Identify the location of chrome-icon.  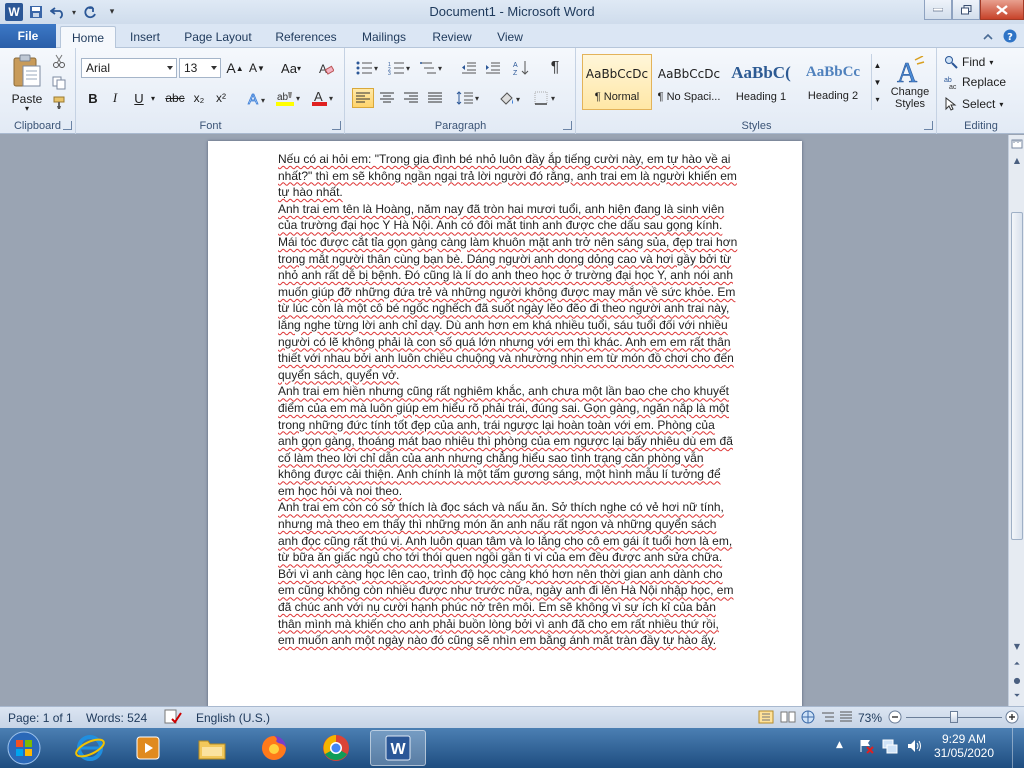
(336, 748).